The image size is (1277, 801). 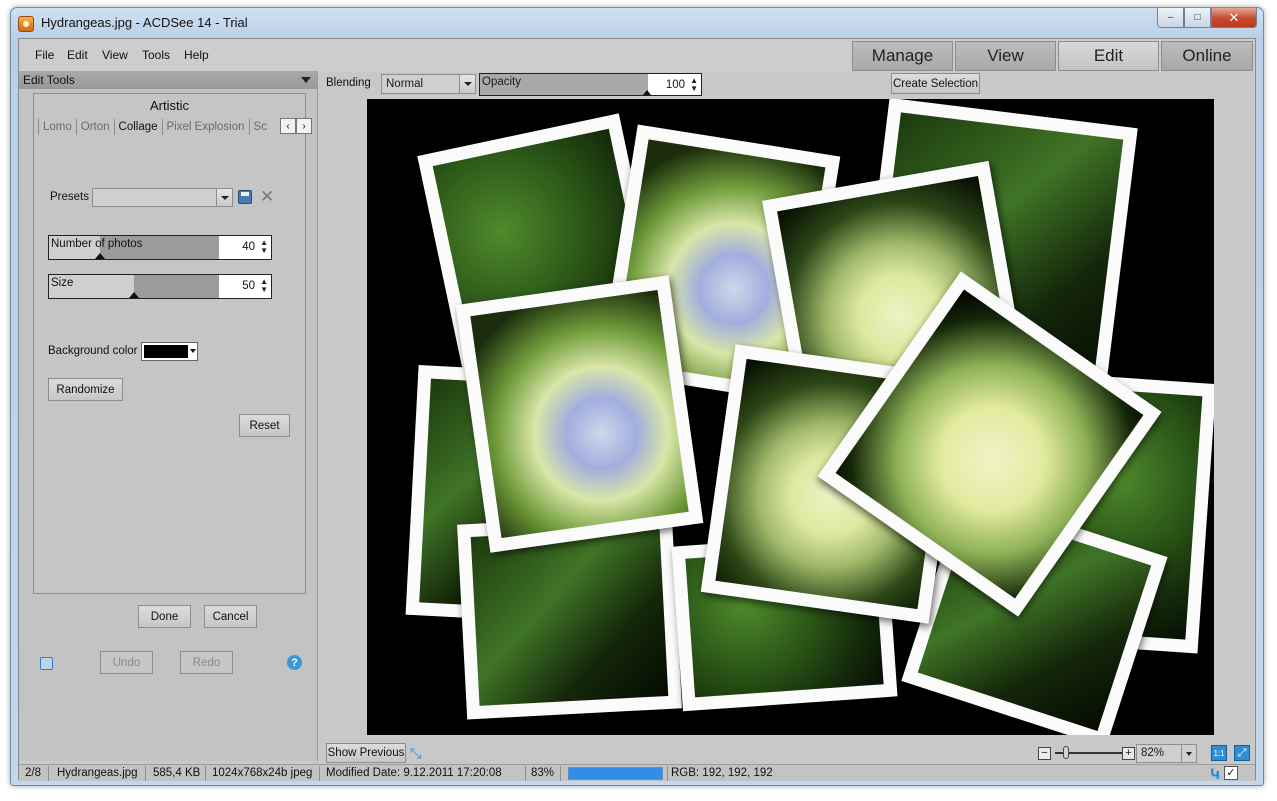 What do you see at coordinates (166, 351) in the screenshot?
I see `color-swatch` at bounding box center [166, 351].